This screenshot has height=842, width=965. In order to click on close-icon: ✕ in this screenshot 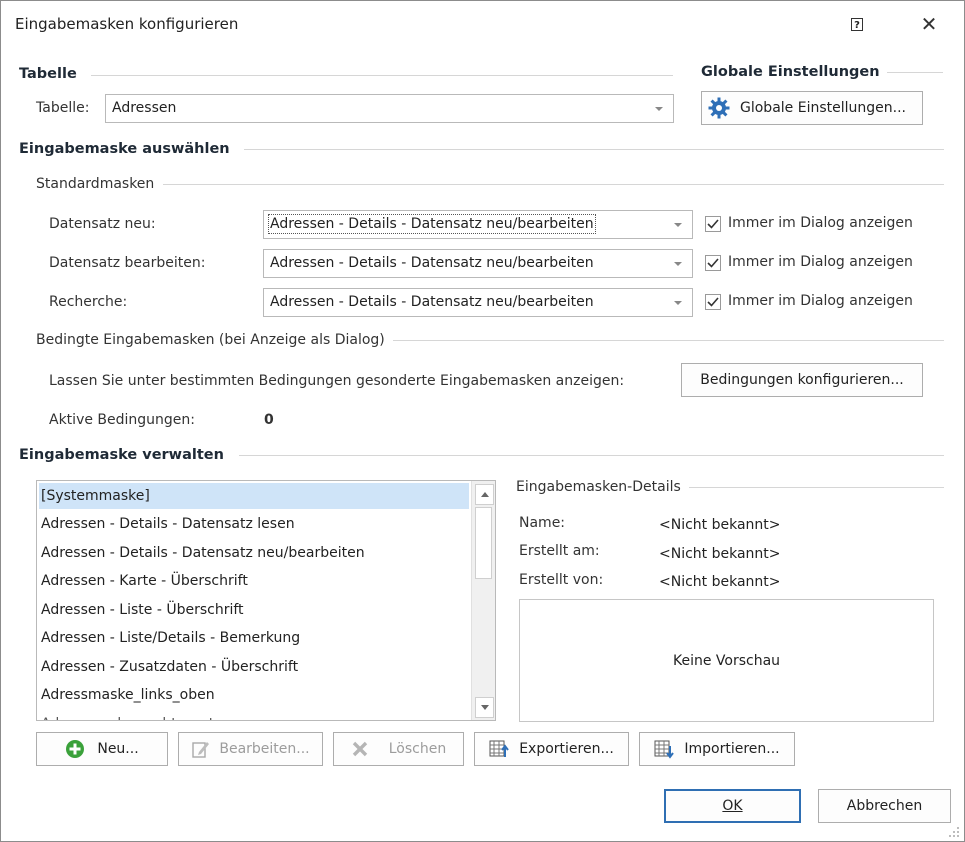, I will do `click(929, 24)`.